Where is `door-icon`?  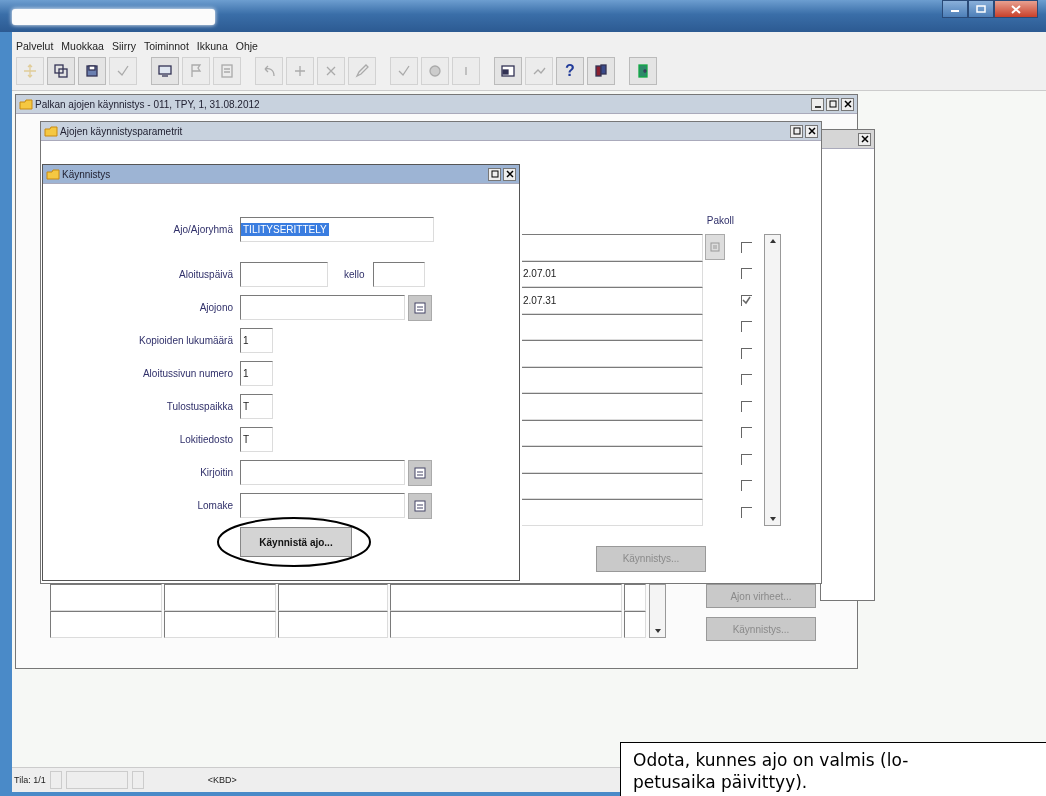 door-icon is located at coordinates (643, 71).